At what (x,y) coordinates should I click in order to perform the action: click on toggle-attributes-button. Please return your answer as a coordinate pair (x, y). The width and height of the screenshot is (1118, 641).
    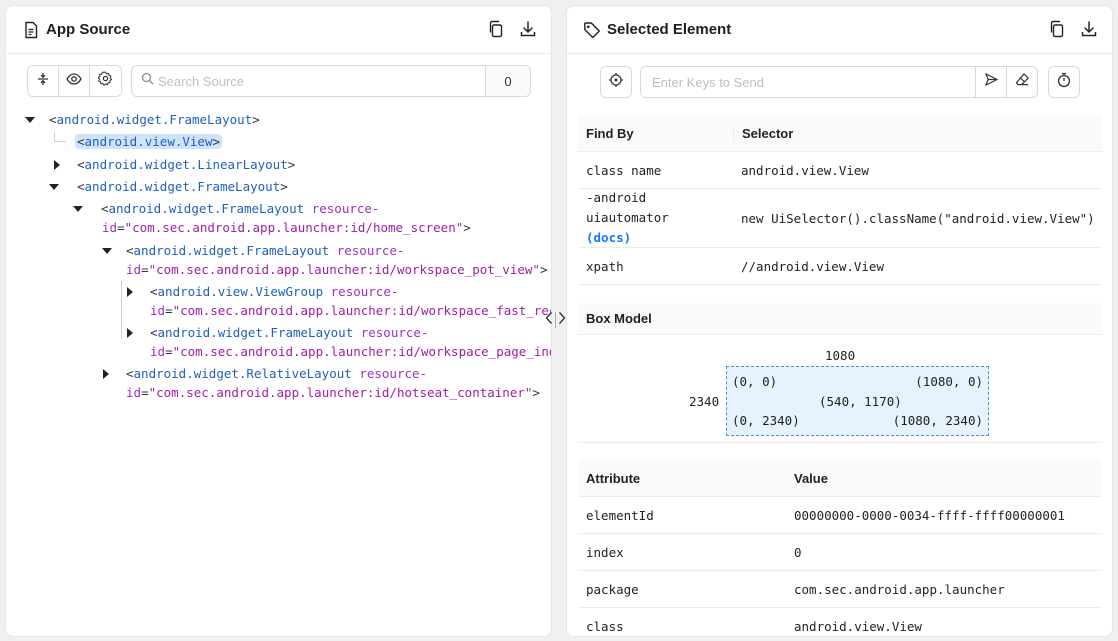
    Looking at the image, I should click on (43, 81).